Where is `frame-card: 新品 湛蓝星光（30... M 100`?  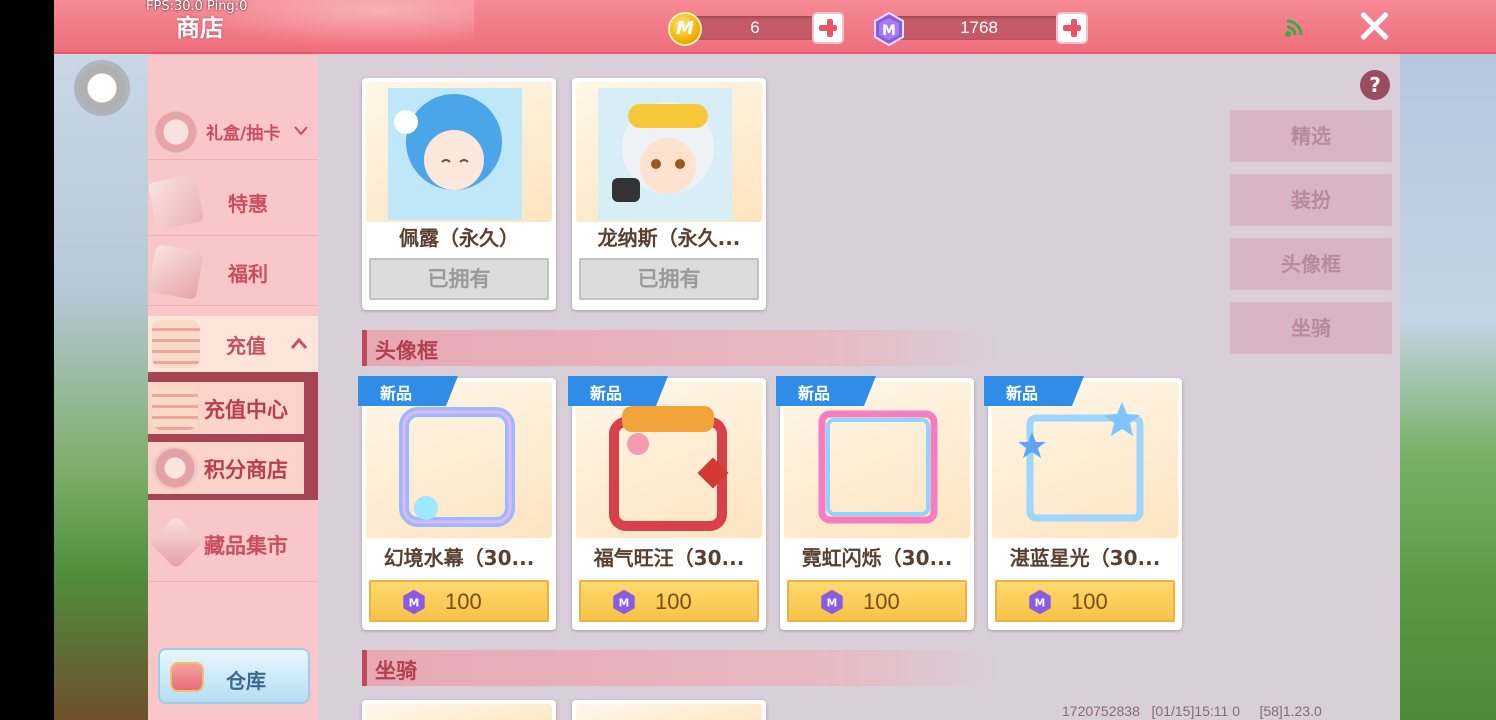
frame-card: 新品 湛蓝星光（30... M 100 is located at coordinates (1083, 503).